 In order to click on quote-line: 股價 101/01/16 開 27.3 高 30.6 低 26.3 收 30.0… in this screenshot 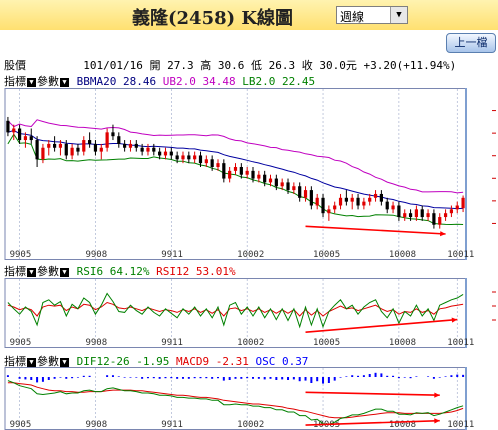, I will do `click(230, 65)`.